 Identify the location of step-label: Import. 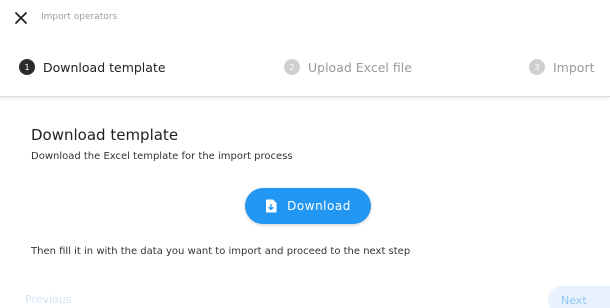
(574, 67).